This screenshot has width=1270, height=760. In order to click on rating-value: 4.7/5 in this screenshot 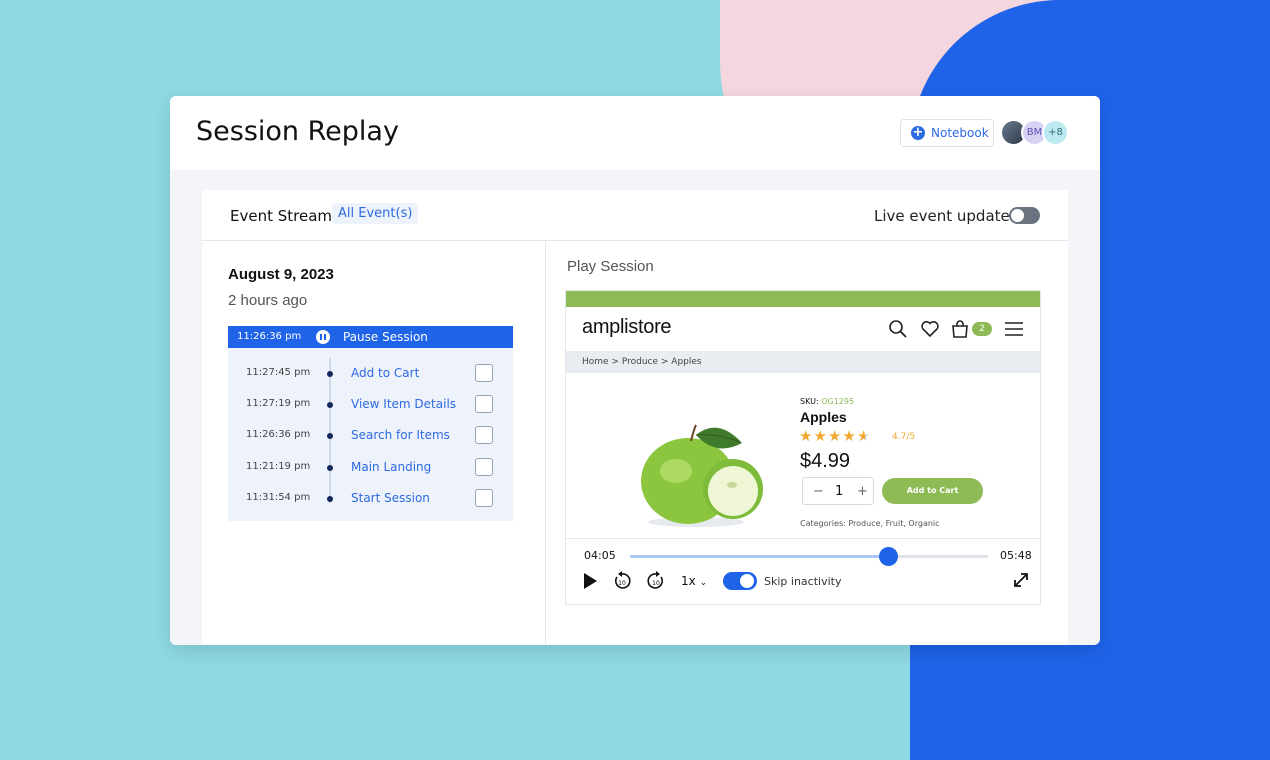, I will do `click(904, 437)`.